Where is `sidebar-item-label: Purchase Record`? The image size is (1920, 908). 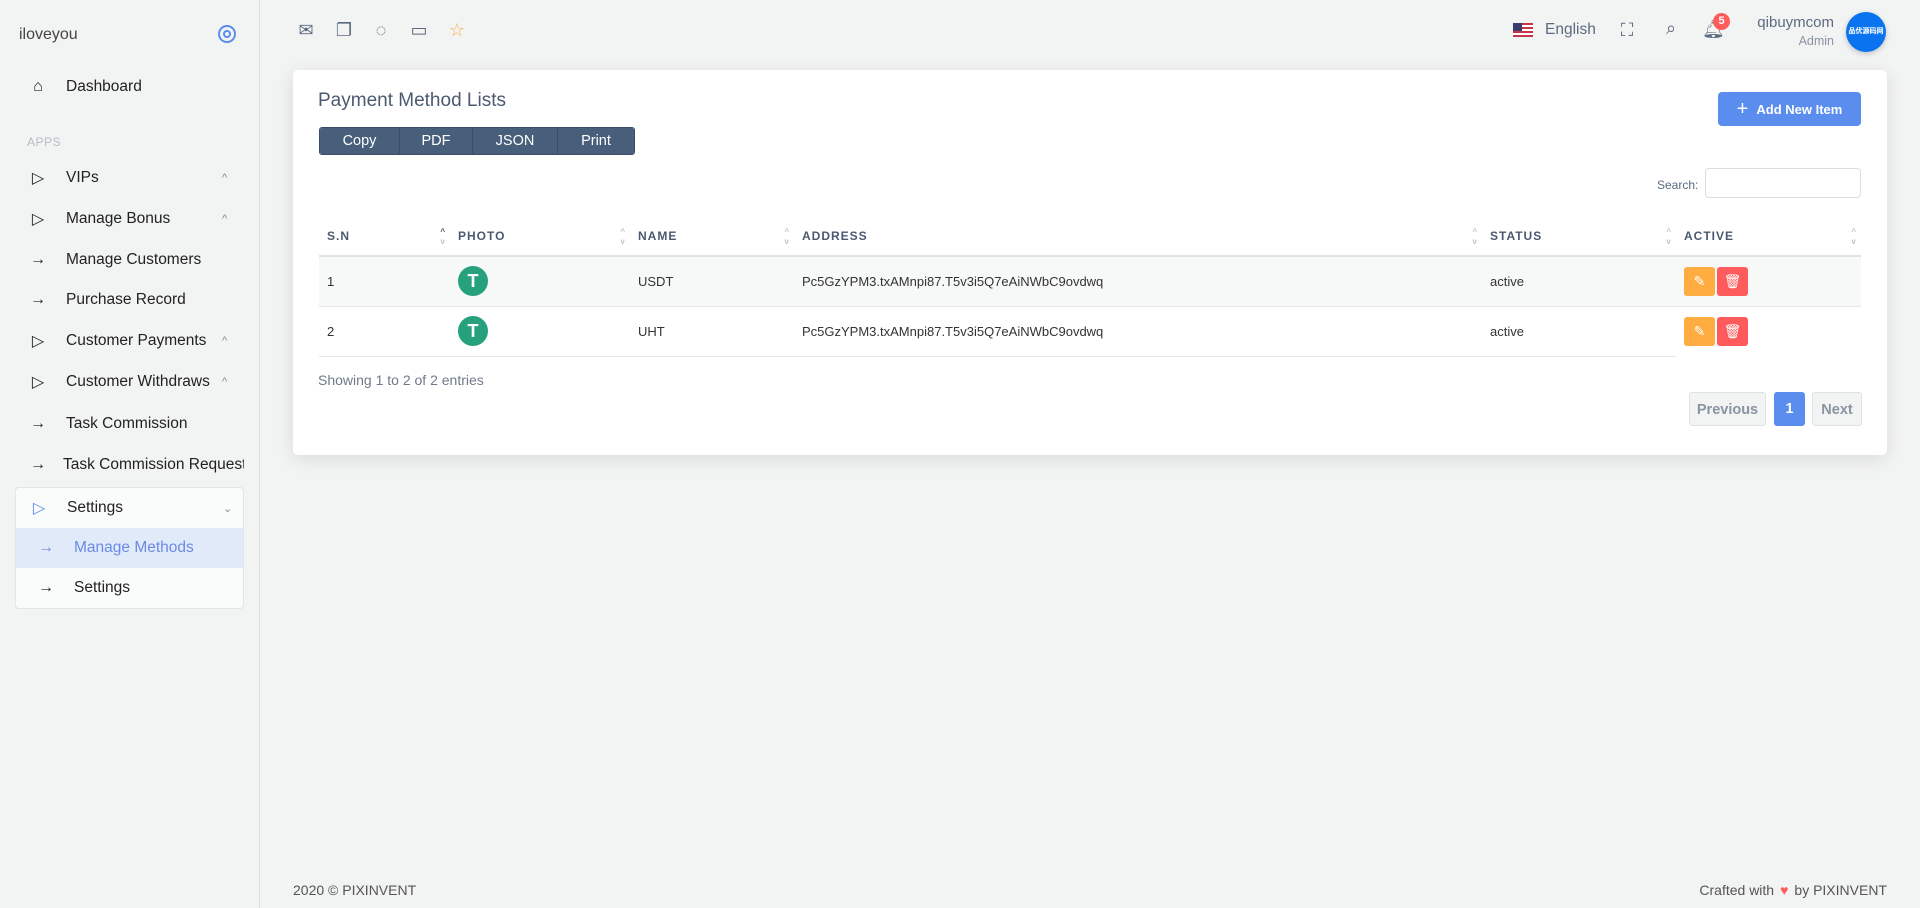 sidebar-item-label: Purchase Record is located at coordinates (126, 299).